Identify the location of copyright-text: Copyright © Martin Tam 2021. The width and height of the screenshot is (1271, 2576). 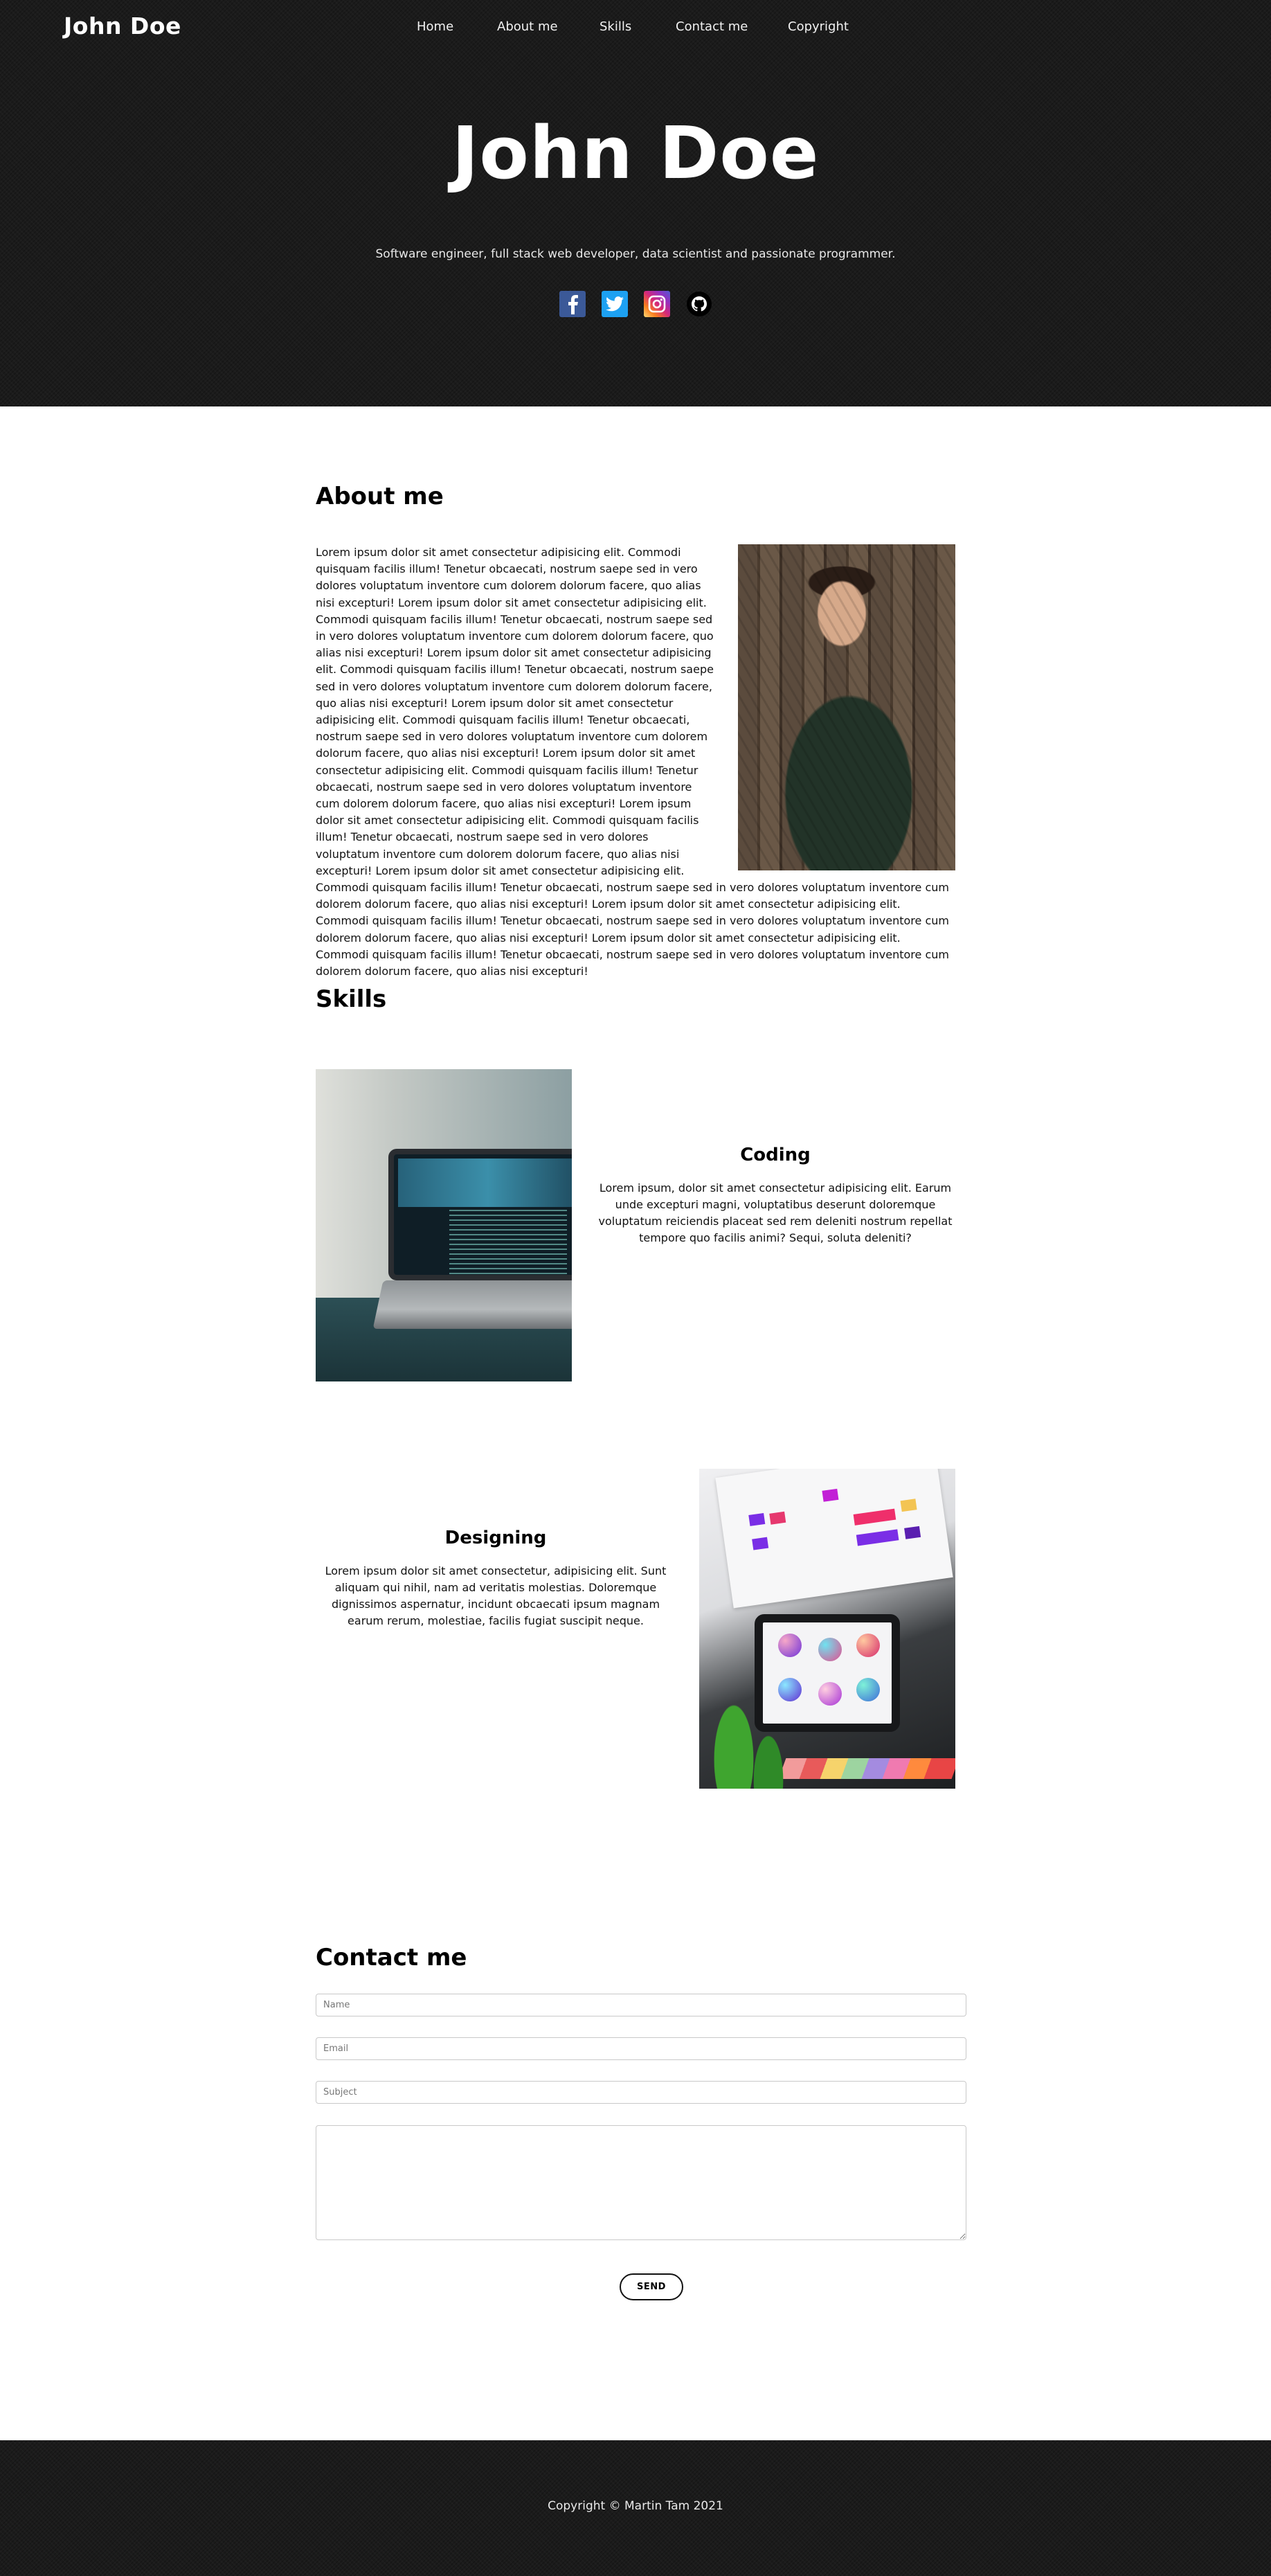
(635, 2506).